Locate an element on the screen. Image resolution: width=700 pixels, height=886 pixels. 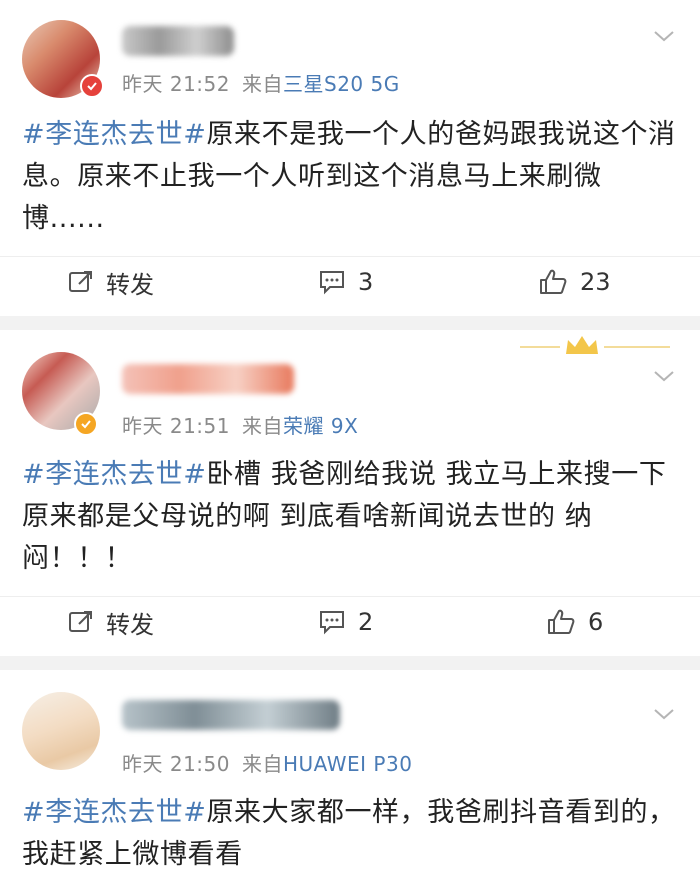
like-count: 23 is located at coordinates (595, 282).